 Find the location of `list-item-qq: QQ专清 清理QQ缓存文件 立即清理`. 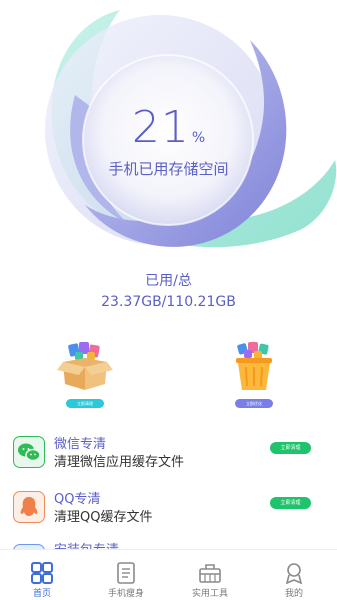

list-item-qq: QQ专清 清理QQ缓存文件 立即清理 is located at coordinates (168, 509).